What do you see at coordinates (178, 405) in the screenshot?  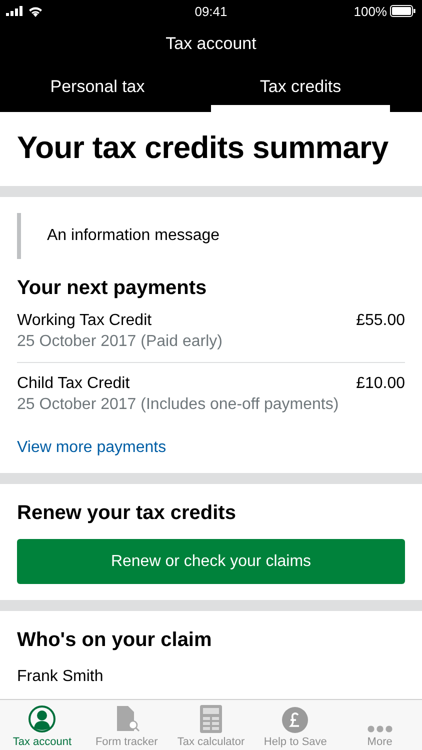 I see `payment-detail: 25 October 2017 (Includes one-off payments)` at bounding box center [178, 405].